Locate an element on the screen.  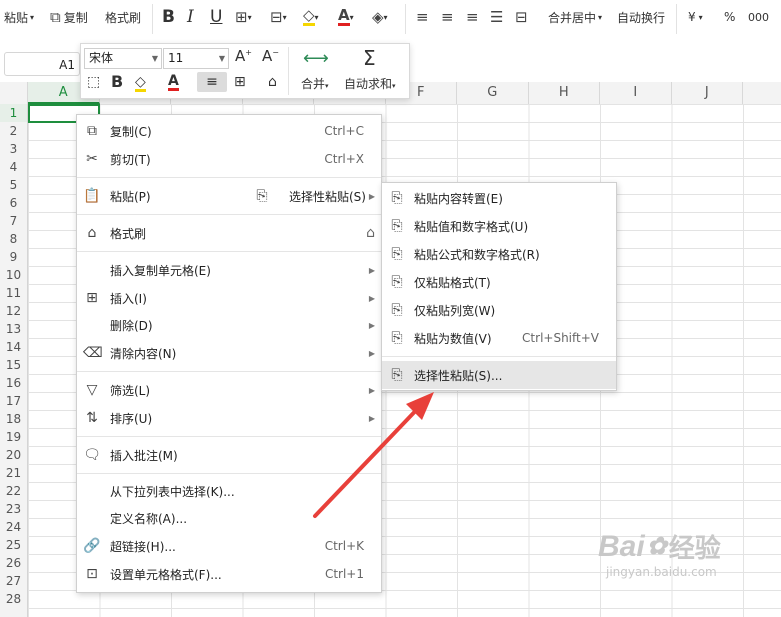
select-all-corner is located at coordinates (14, 93).